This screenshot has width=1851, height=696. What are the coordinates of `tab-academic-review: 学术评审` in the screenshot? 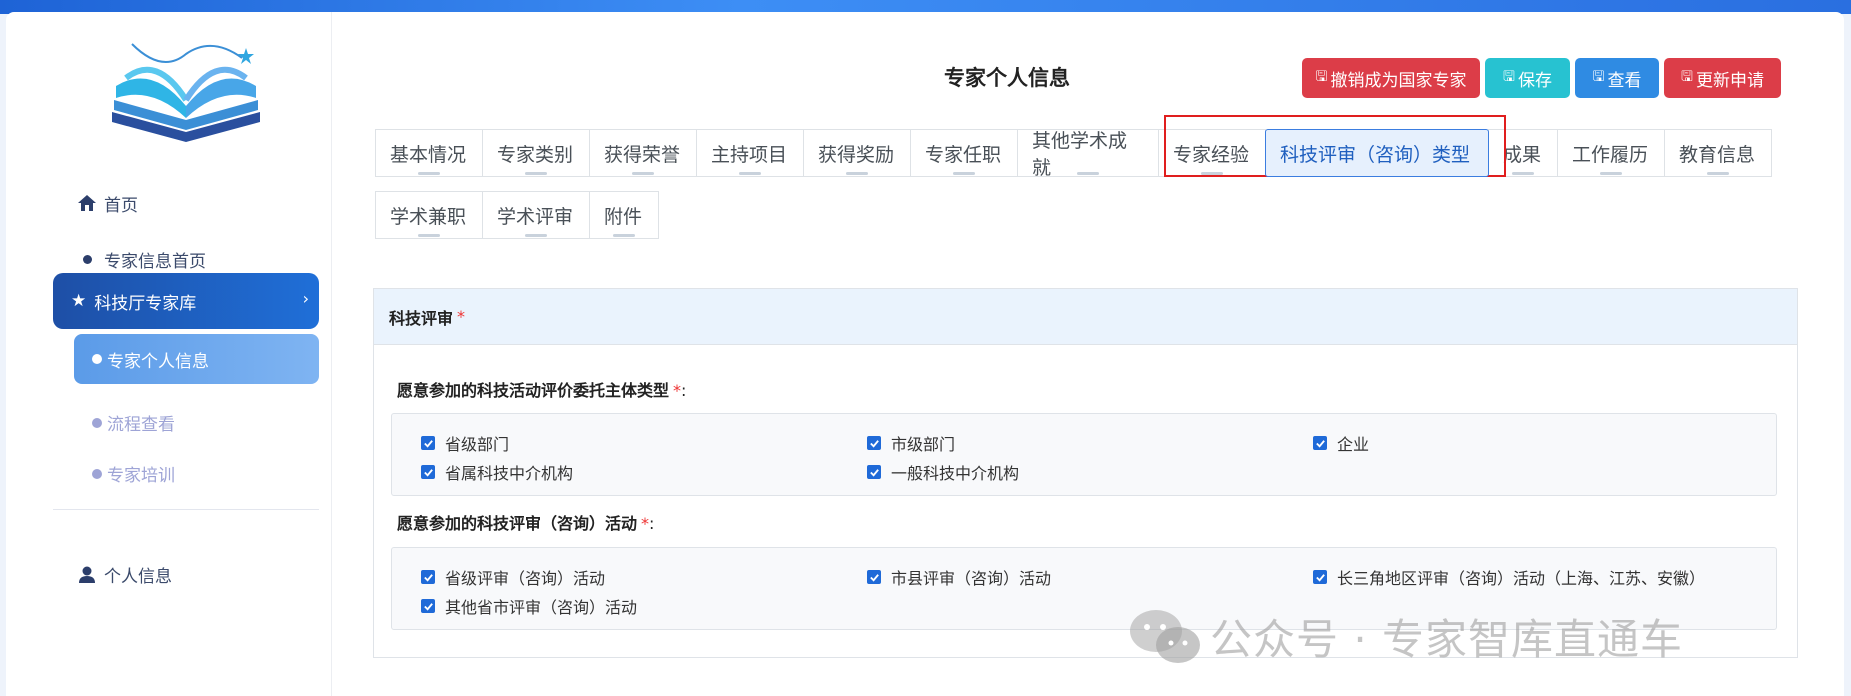 It's located at (536, 215).